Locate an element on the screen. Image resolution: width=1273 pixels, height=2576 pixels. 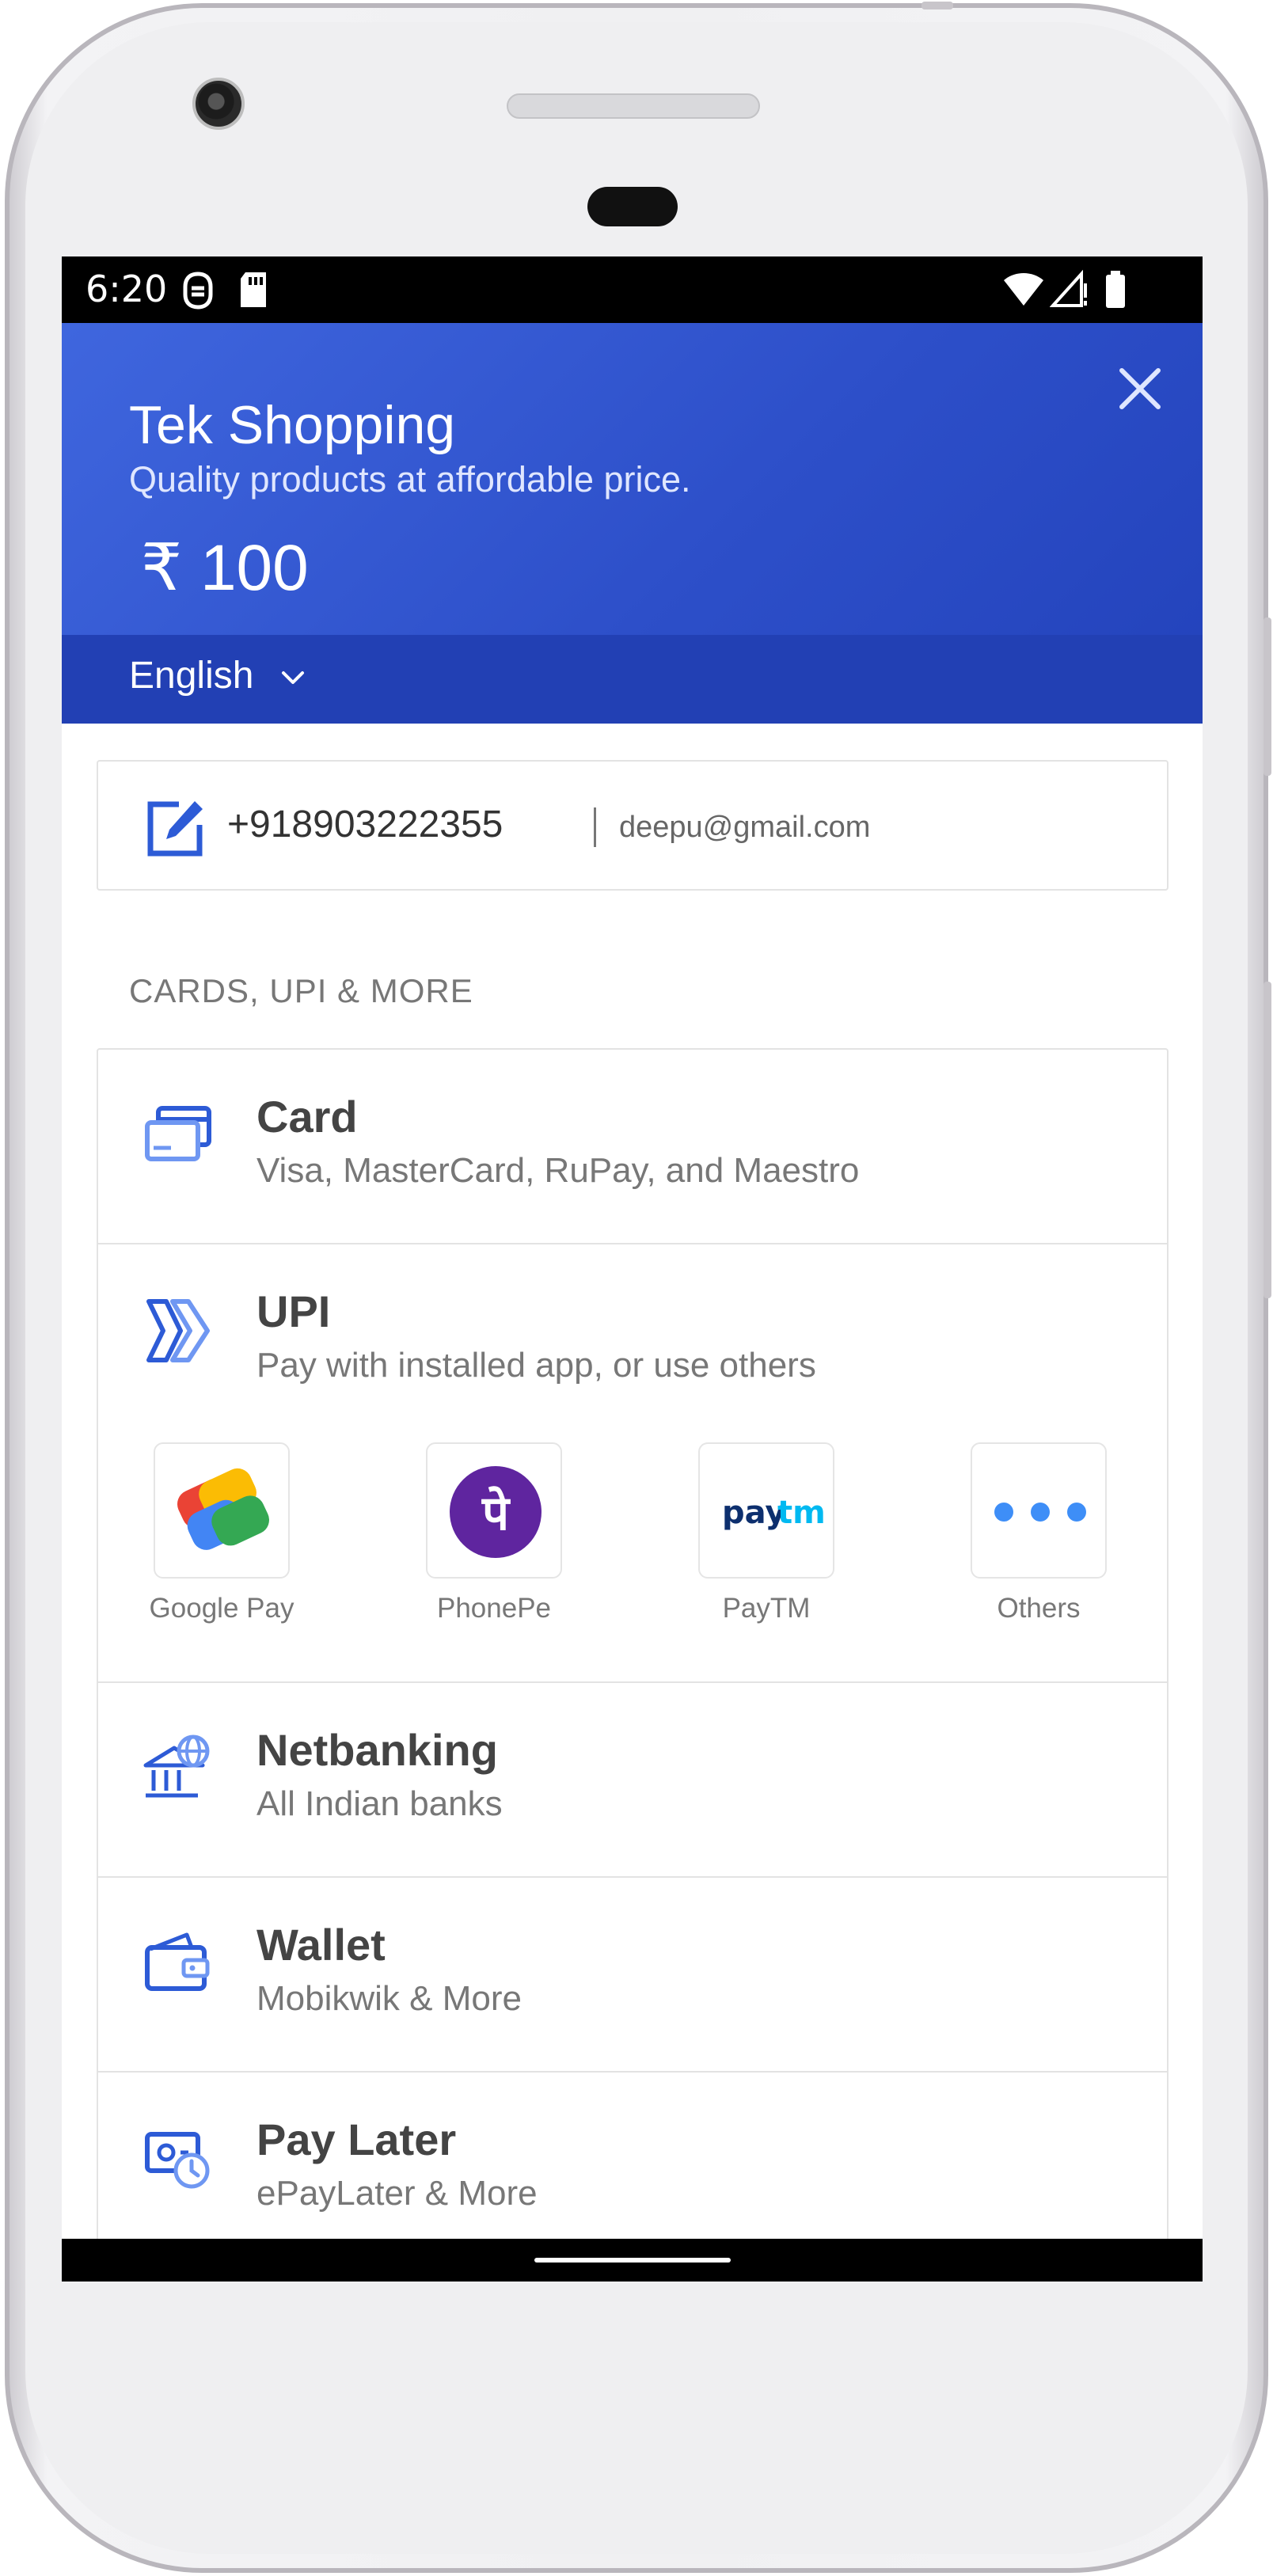
google-pay-icon is located at coordinates (223, 1509).